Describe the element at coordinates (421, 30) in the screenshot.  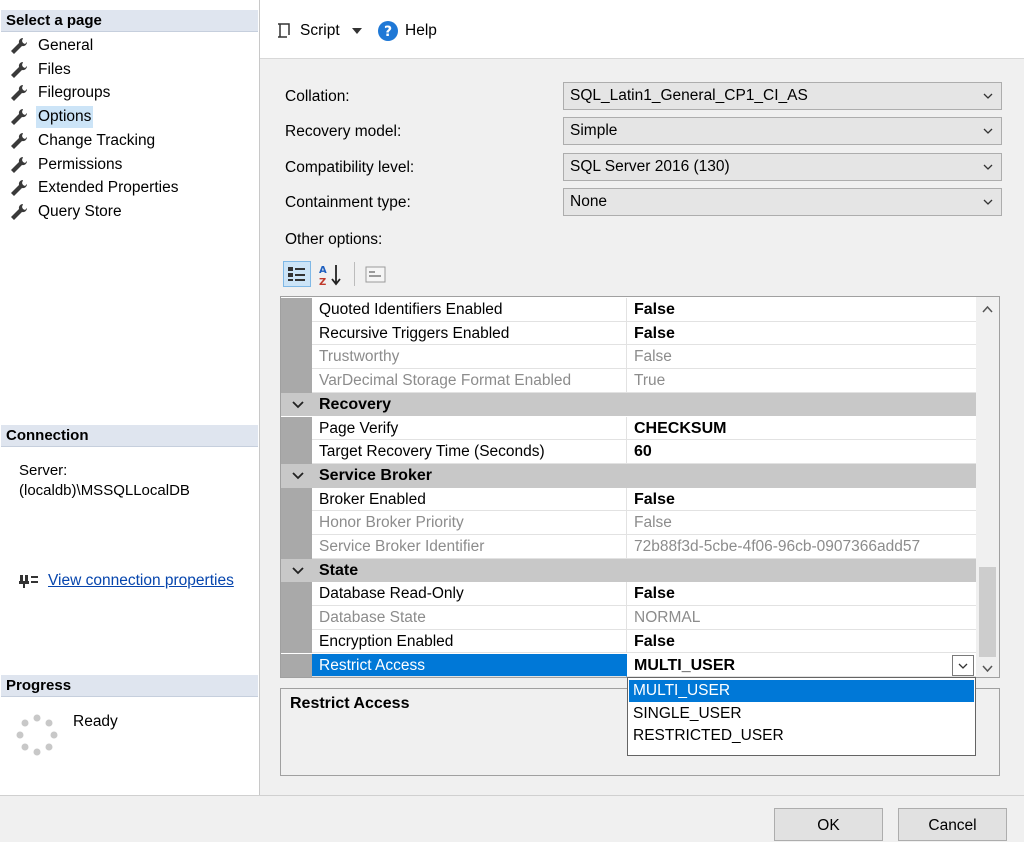
I see `help-label: Help` at that location.